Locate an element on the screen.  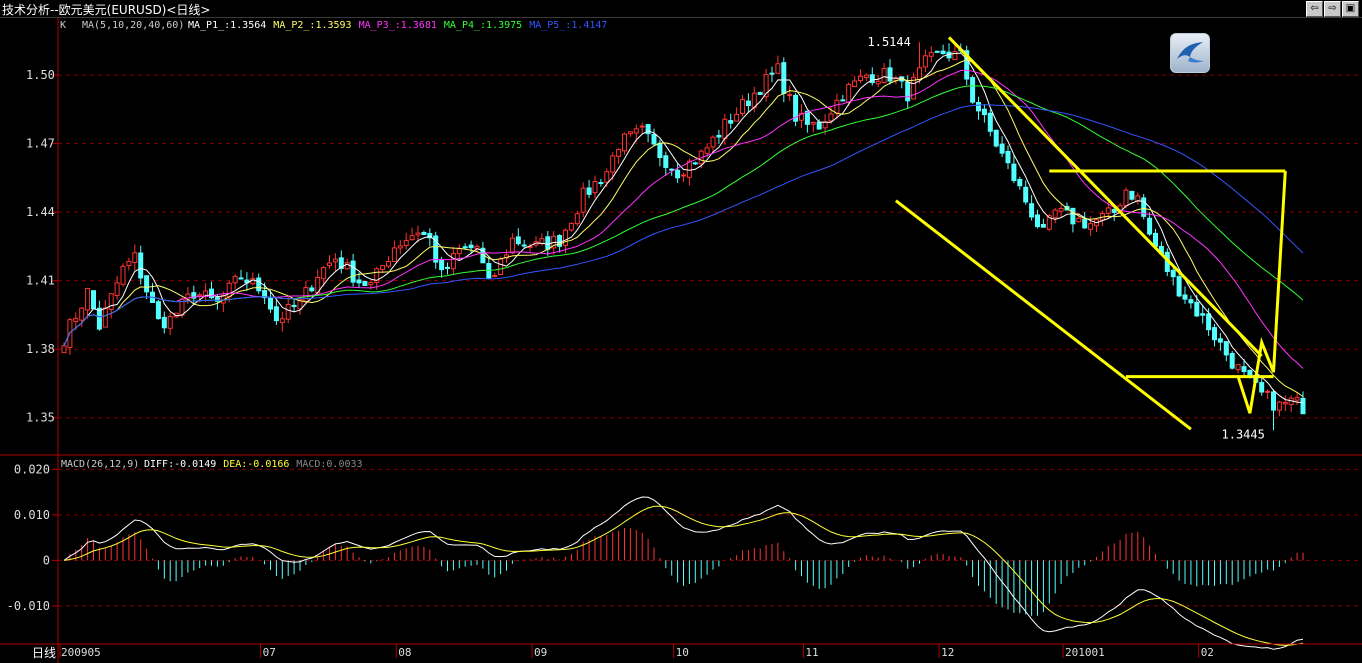
date-tick-label: 07 is located at coordinates (269, 652).